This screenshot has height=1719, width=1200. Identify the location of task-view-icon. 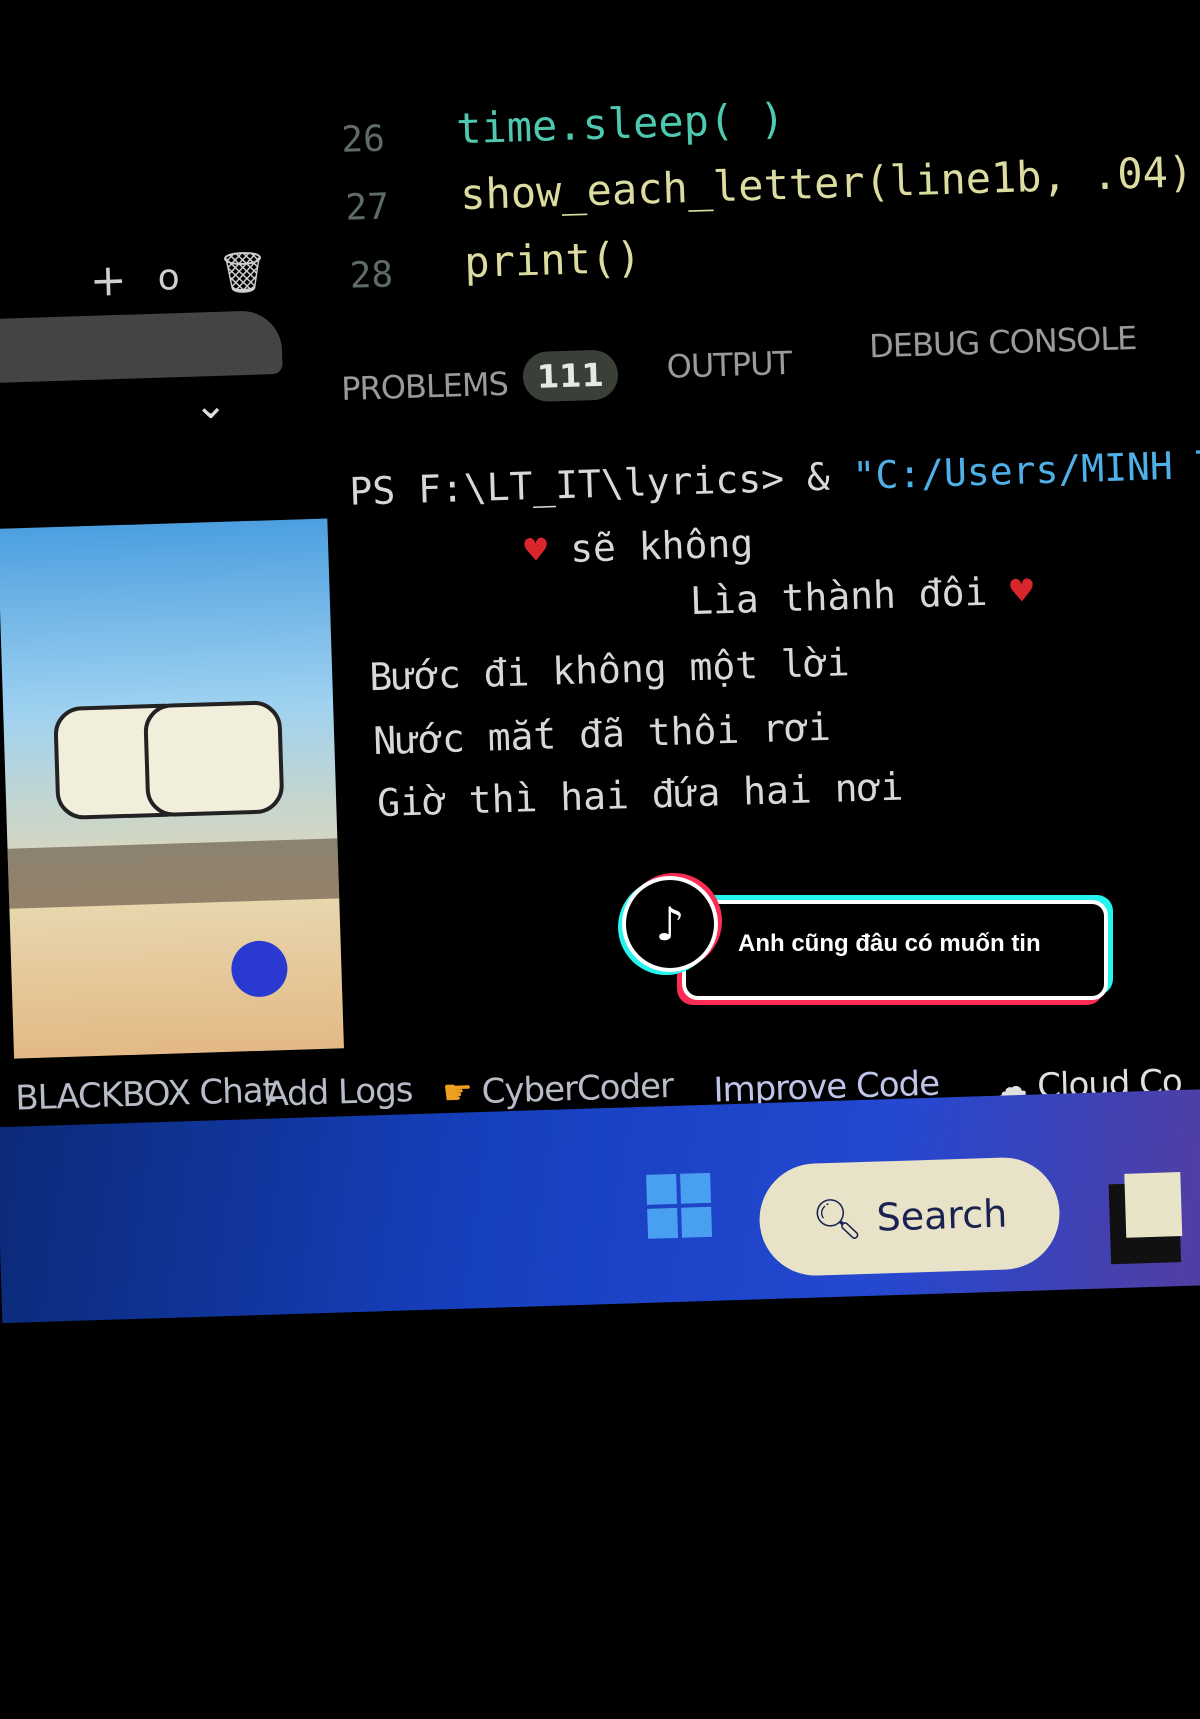
(1145, 1218).